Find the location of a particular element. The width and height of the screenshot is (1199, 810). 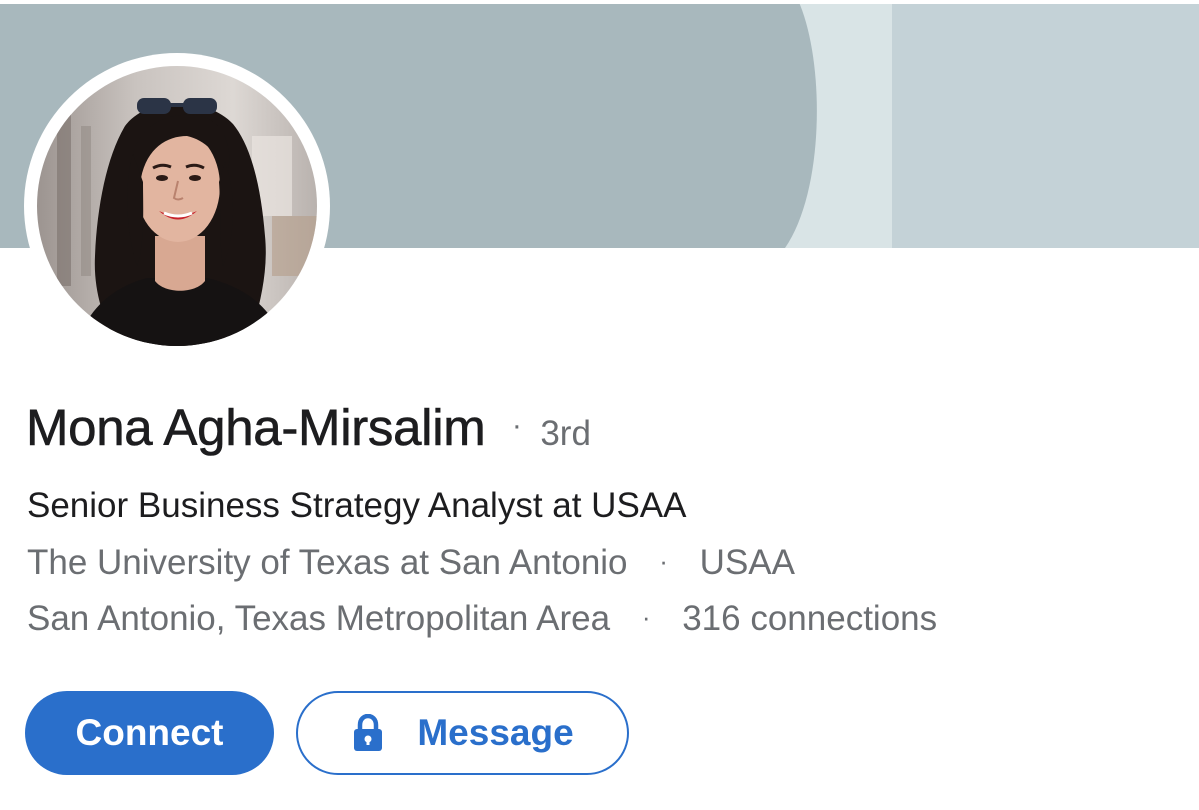

education-link: The University of Texas at San Antonio is located at coordinates (327, 562).